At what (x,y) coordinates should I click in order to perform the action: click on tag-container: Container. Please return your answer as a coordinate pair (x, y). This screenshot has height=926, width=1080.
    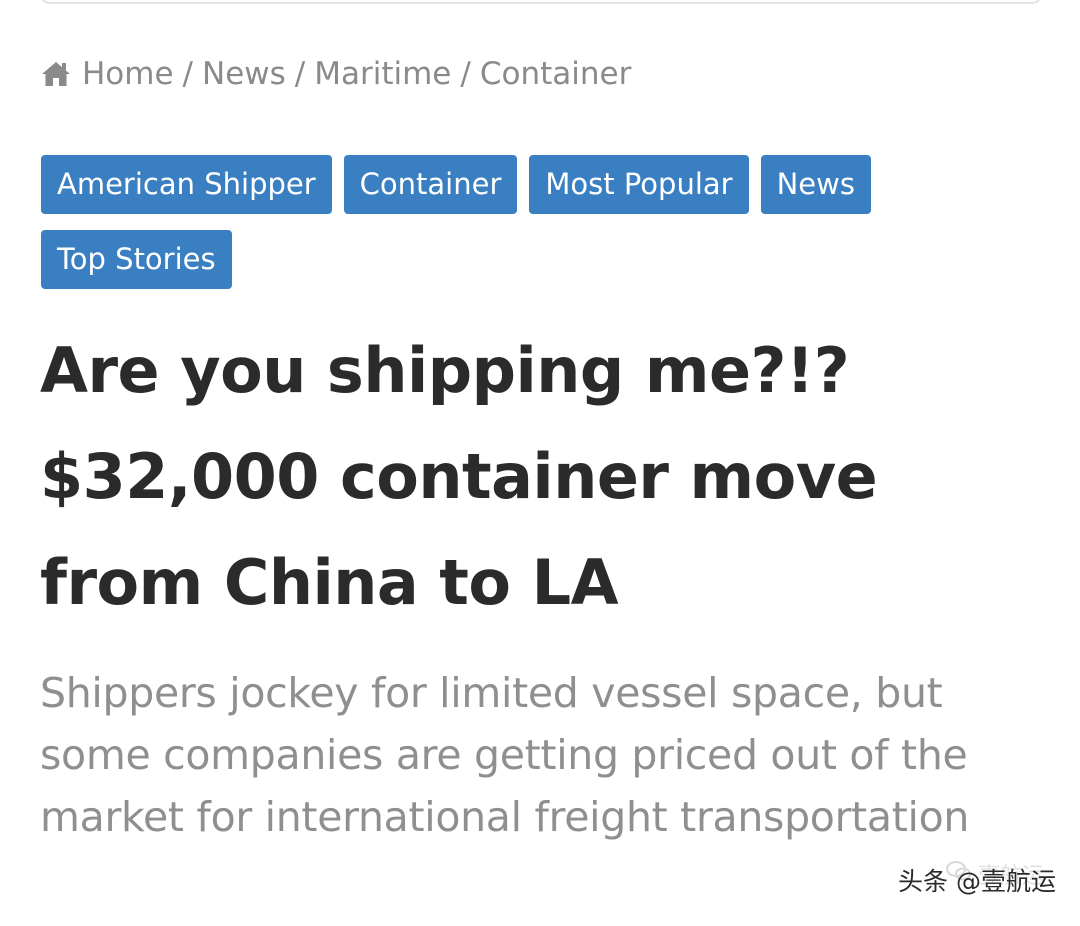
    Looking at the image, I should click on (430, 184).